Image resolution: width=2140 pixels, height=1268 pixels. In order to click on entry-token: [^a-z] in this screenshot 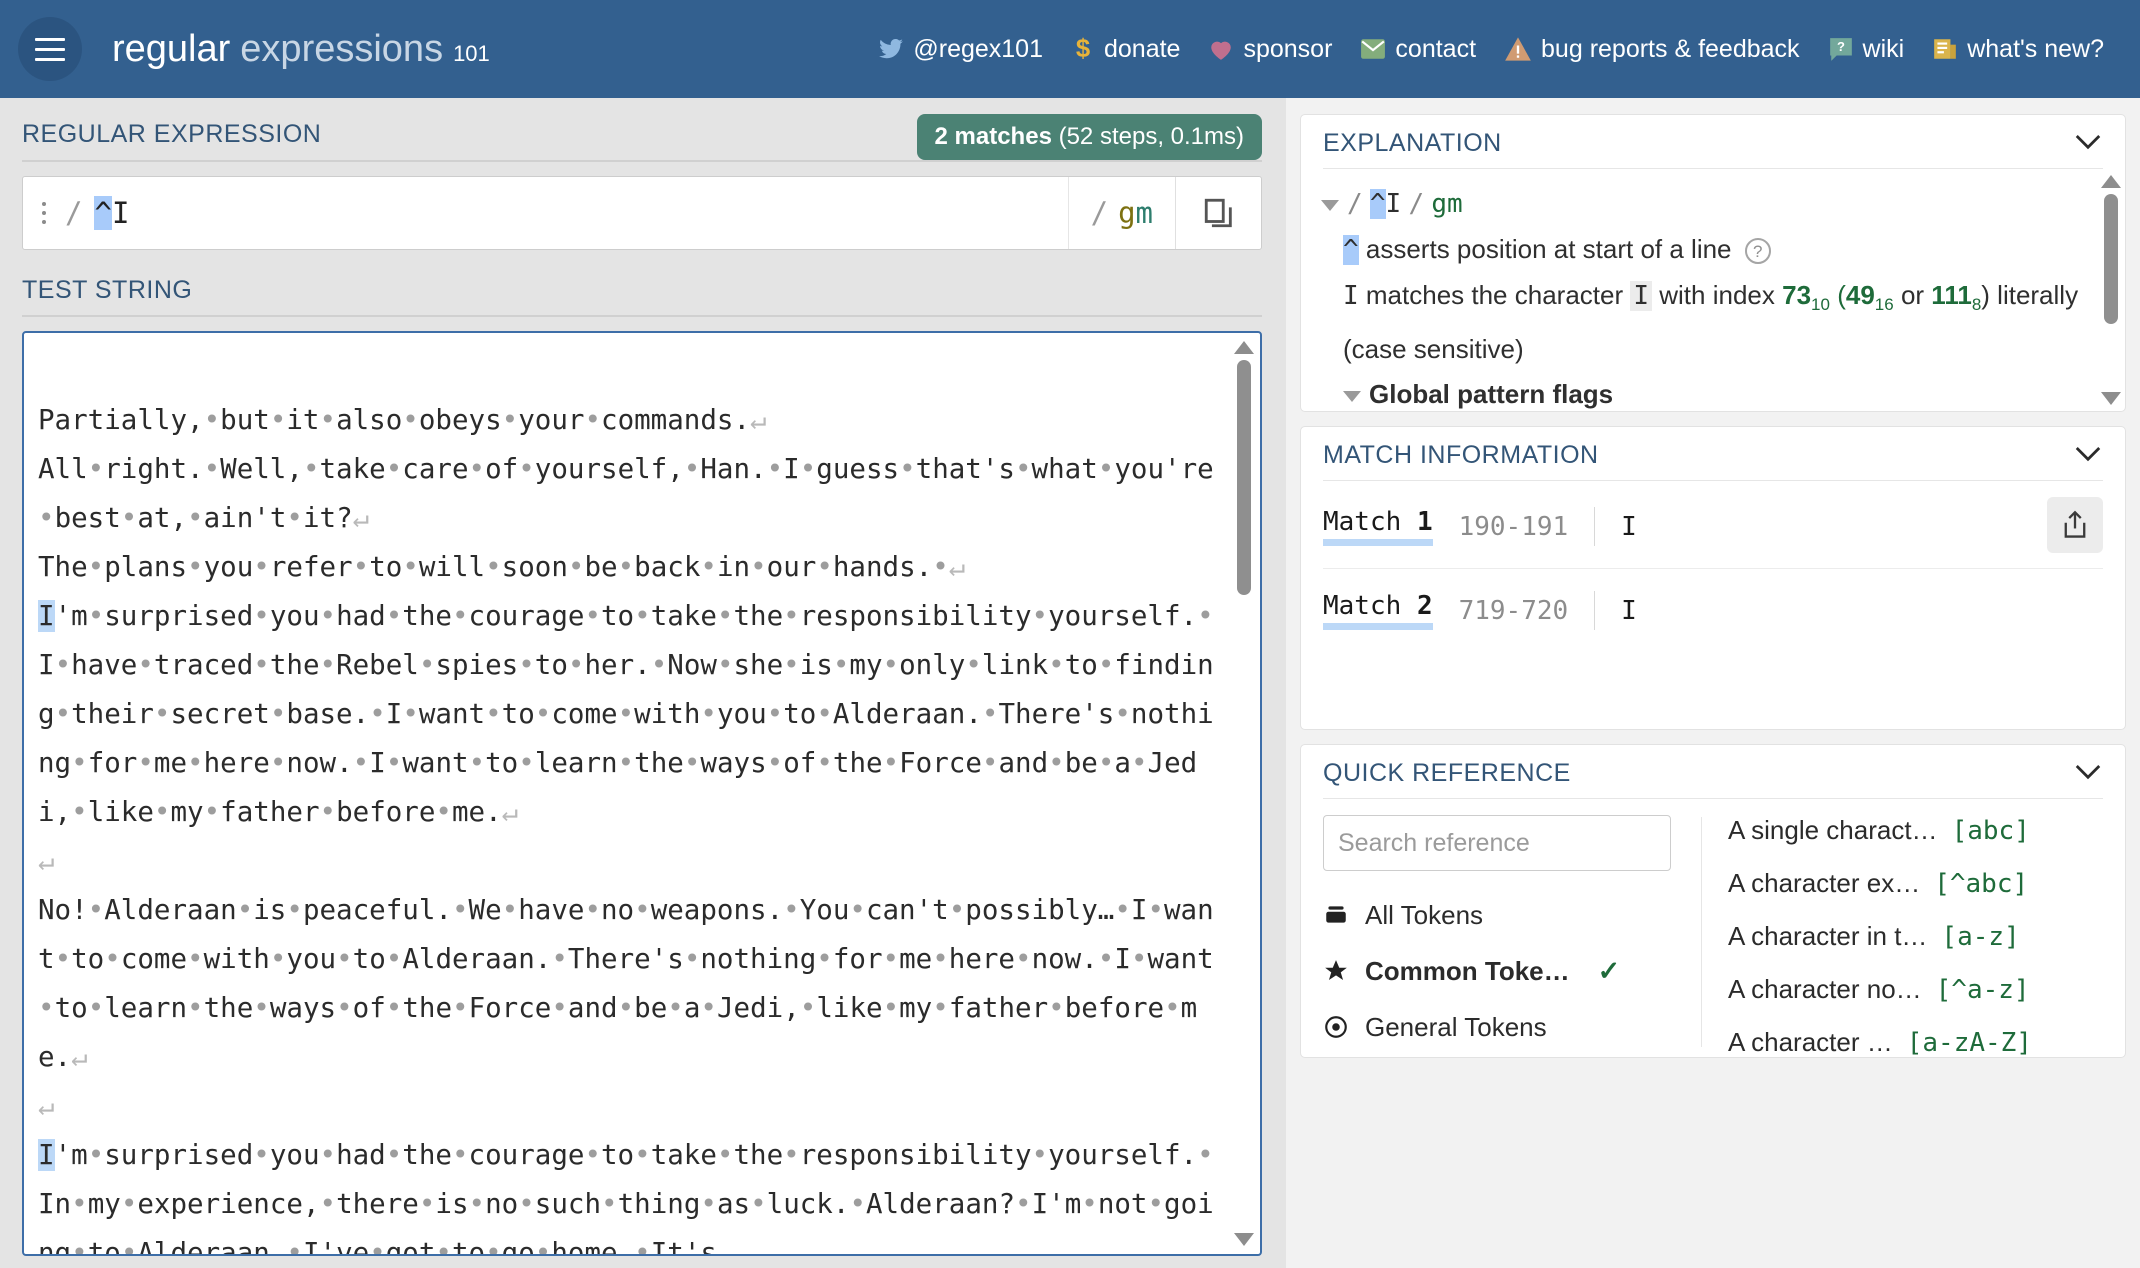, I will do `click(1982, 990)`.